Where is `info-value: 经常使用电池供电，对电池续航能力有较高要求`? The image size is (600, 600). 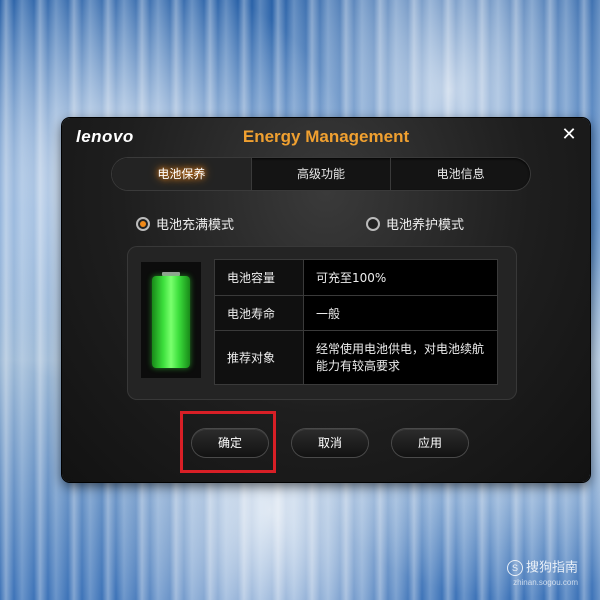 info-value: 经常使用电池供电，对电池续航能力有较高要求 is located at coordinates (400, 357).